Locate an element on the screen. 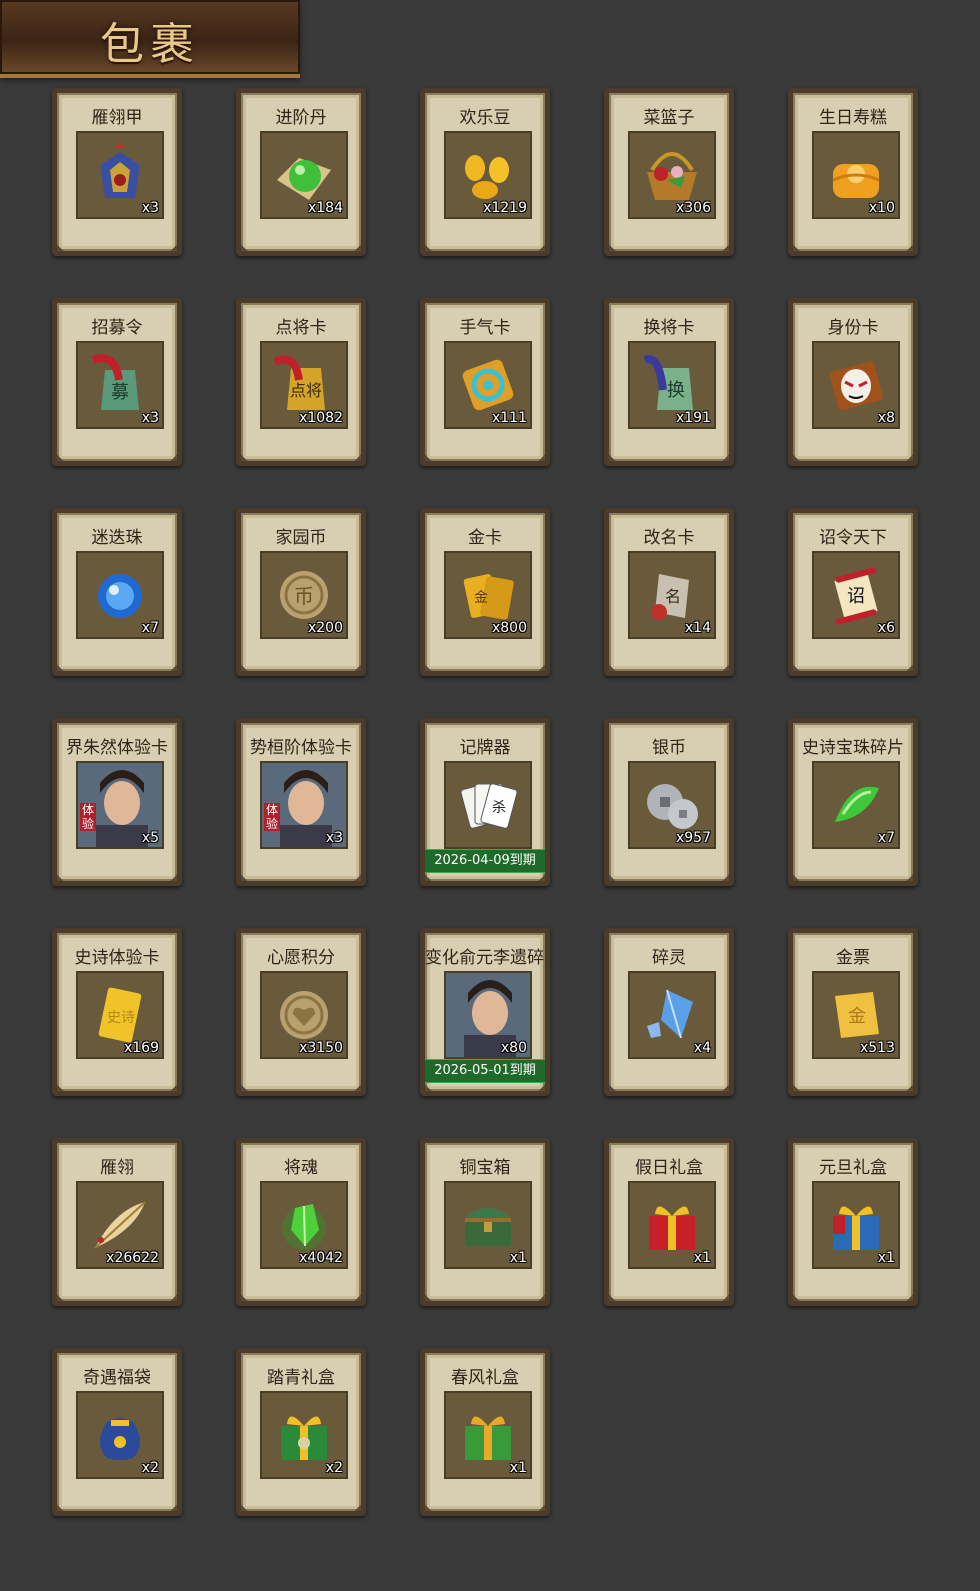  inventory-item-card: 变化俞元李遗碎片 x80 2026-05-01到期 is located at coordinates (485, 1012).